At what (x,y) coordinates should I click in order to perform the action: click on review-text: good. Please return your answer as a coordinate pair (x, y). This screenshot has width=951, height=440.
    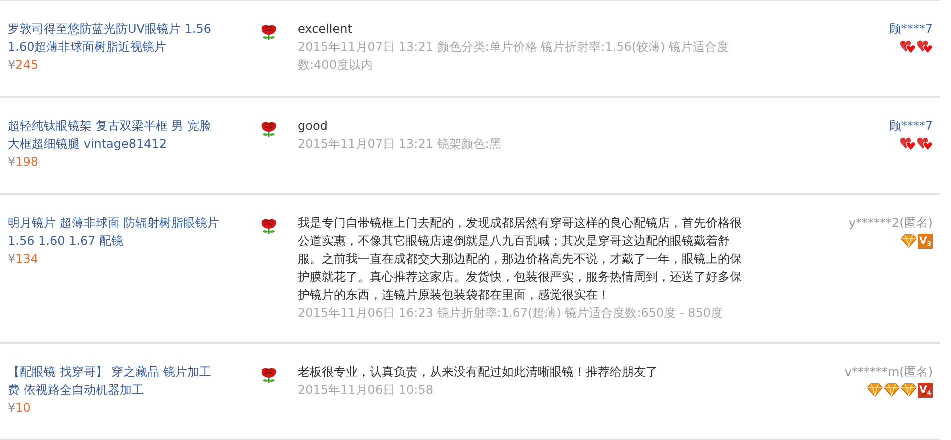
    Looking at the image, I should click on (313, 126).